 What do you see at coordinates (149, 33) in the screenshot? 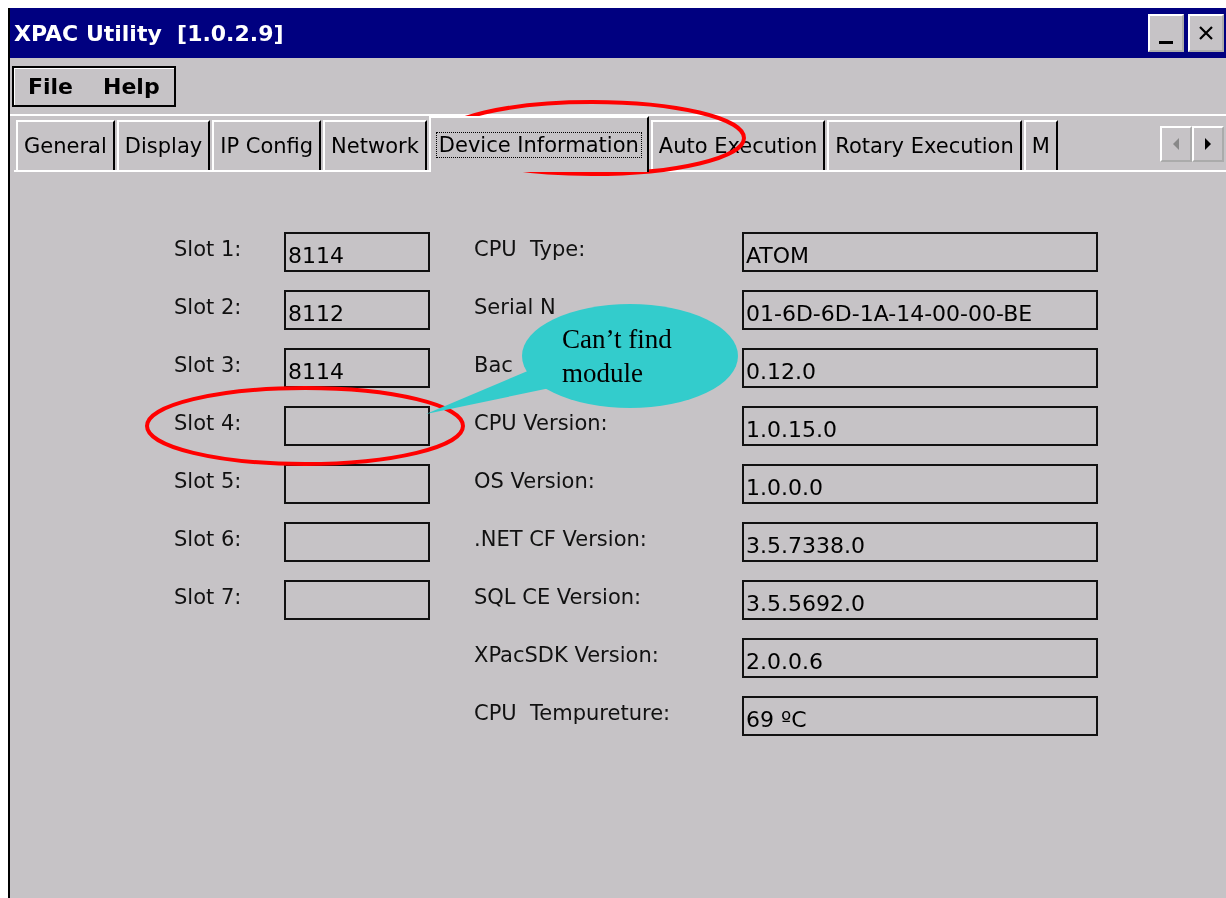
I see `window-title: XPAC Utility [1.0.2.9]` at bounding box center [149, 33].